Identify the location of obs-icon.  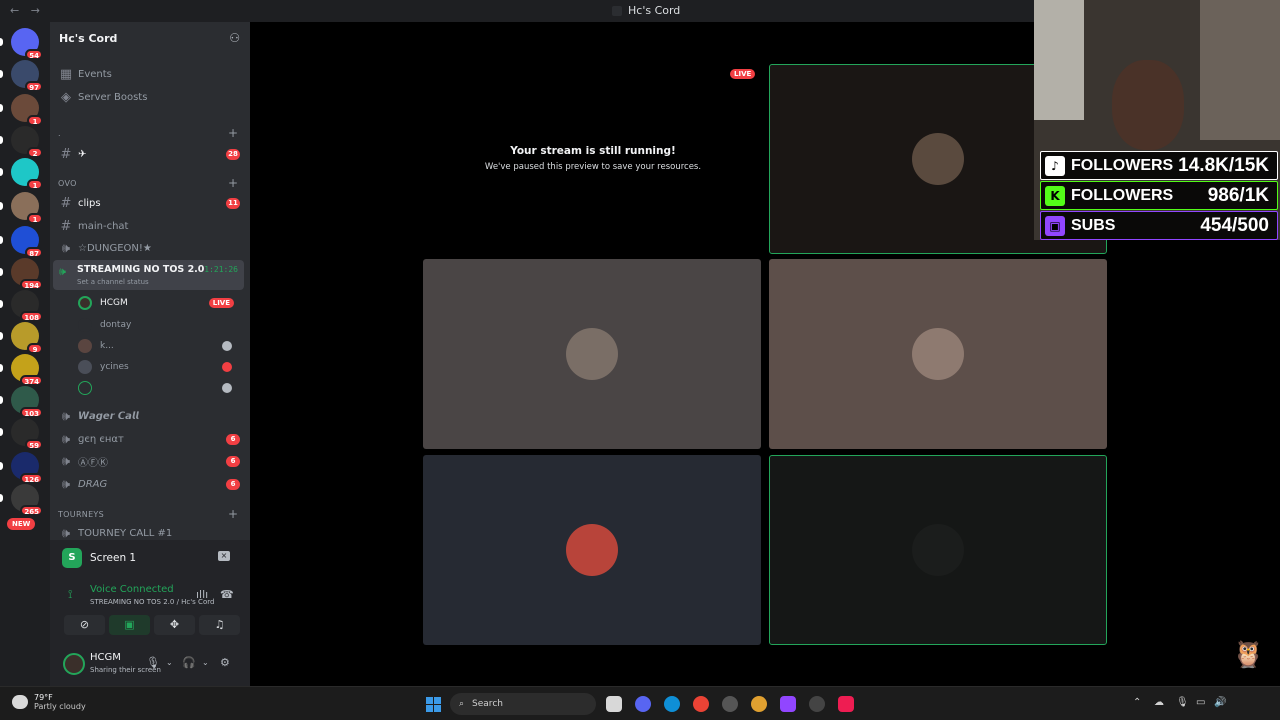
(817, 704).